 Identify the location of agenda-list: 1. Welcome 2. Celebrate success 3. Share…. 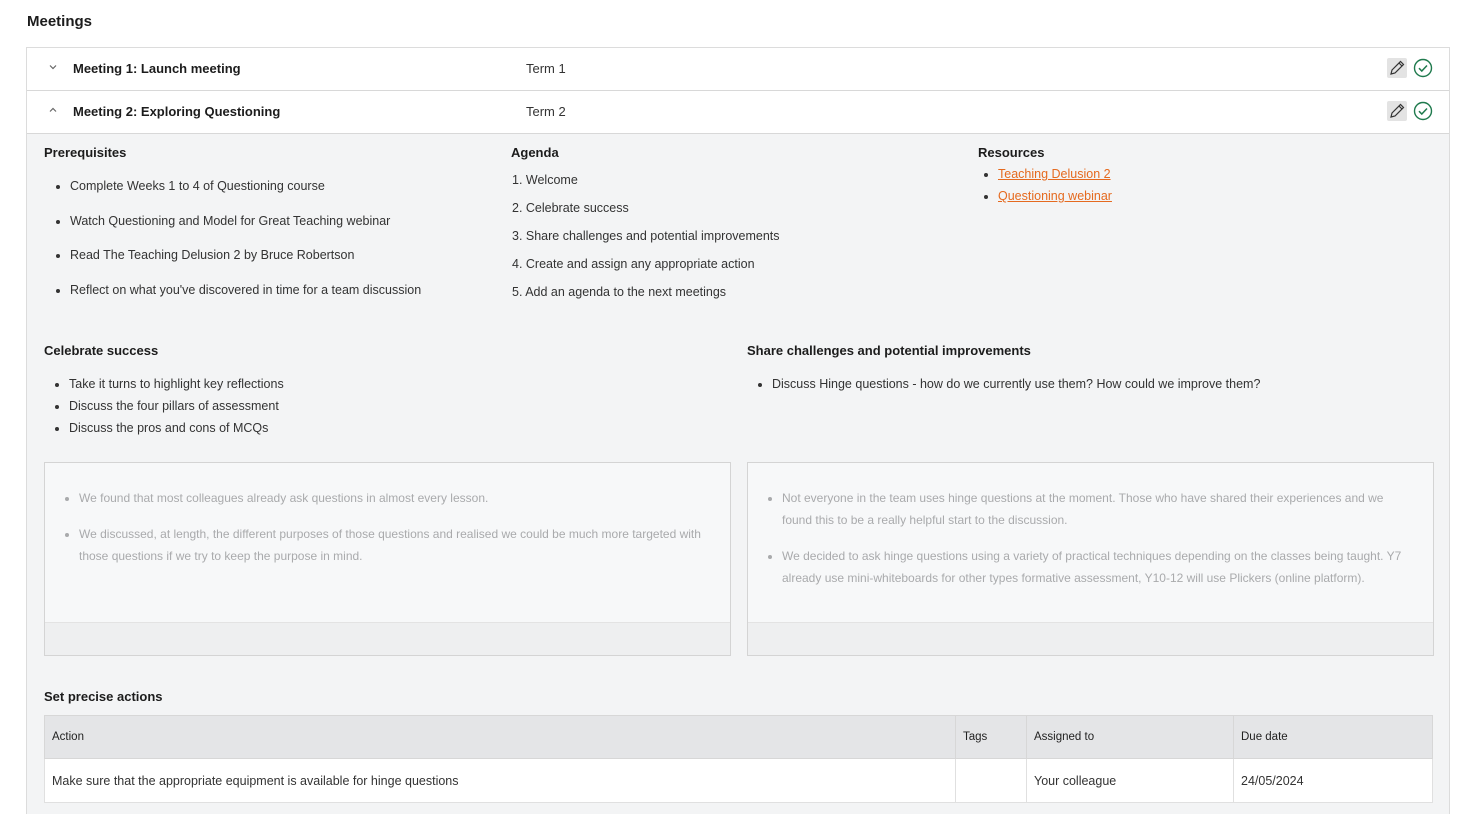
(646, 243).